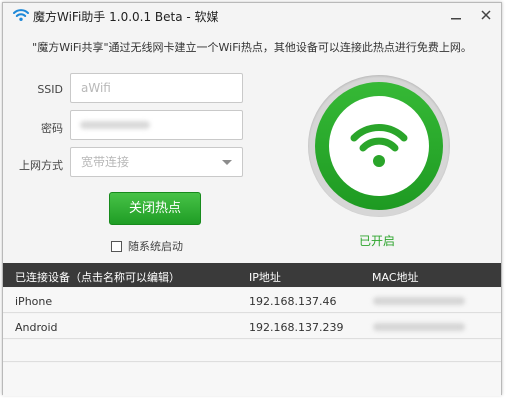 Image resolution: width=508 pixels, height=398 pixels. What do you see at coordinates (41, 165) in the screenshot?
I see `connection-mode-label: 上网方式` at bounding box center [41, 165].